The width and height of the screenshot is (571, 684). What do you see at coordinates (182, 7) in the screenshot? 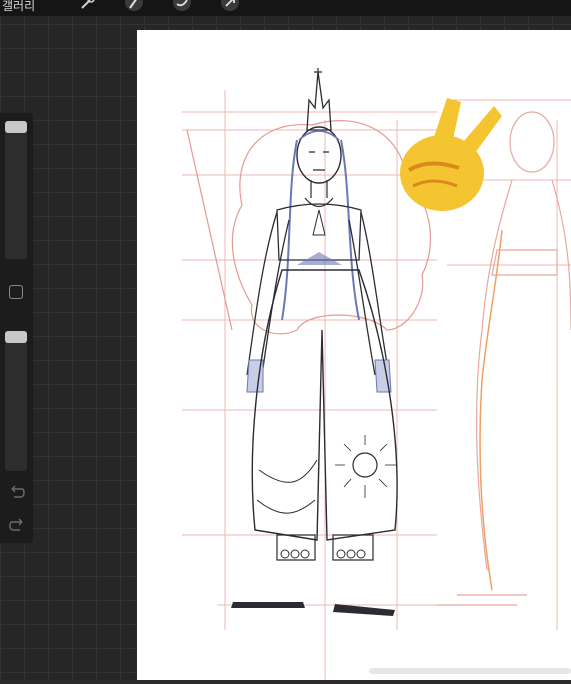
I see `selection-icon` at bounding box center [182, 7].